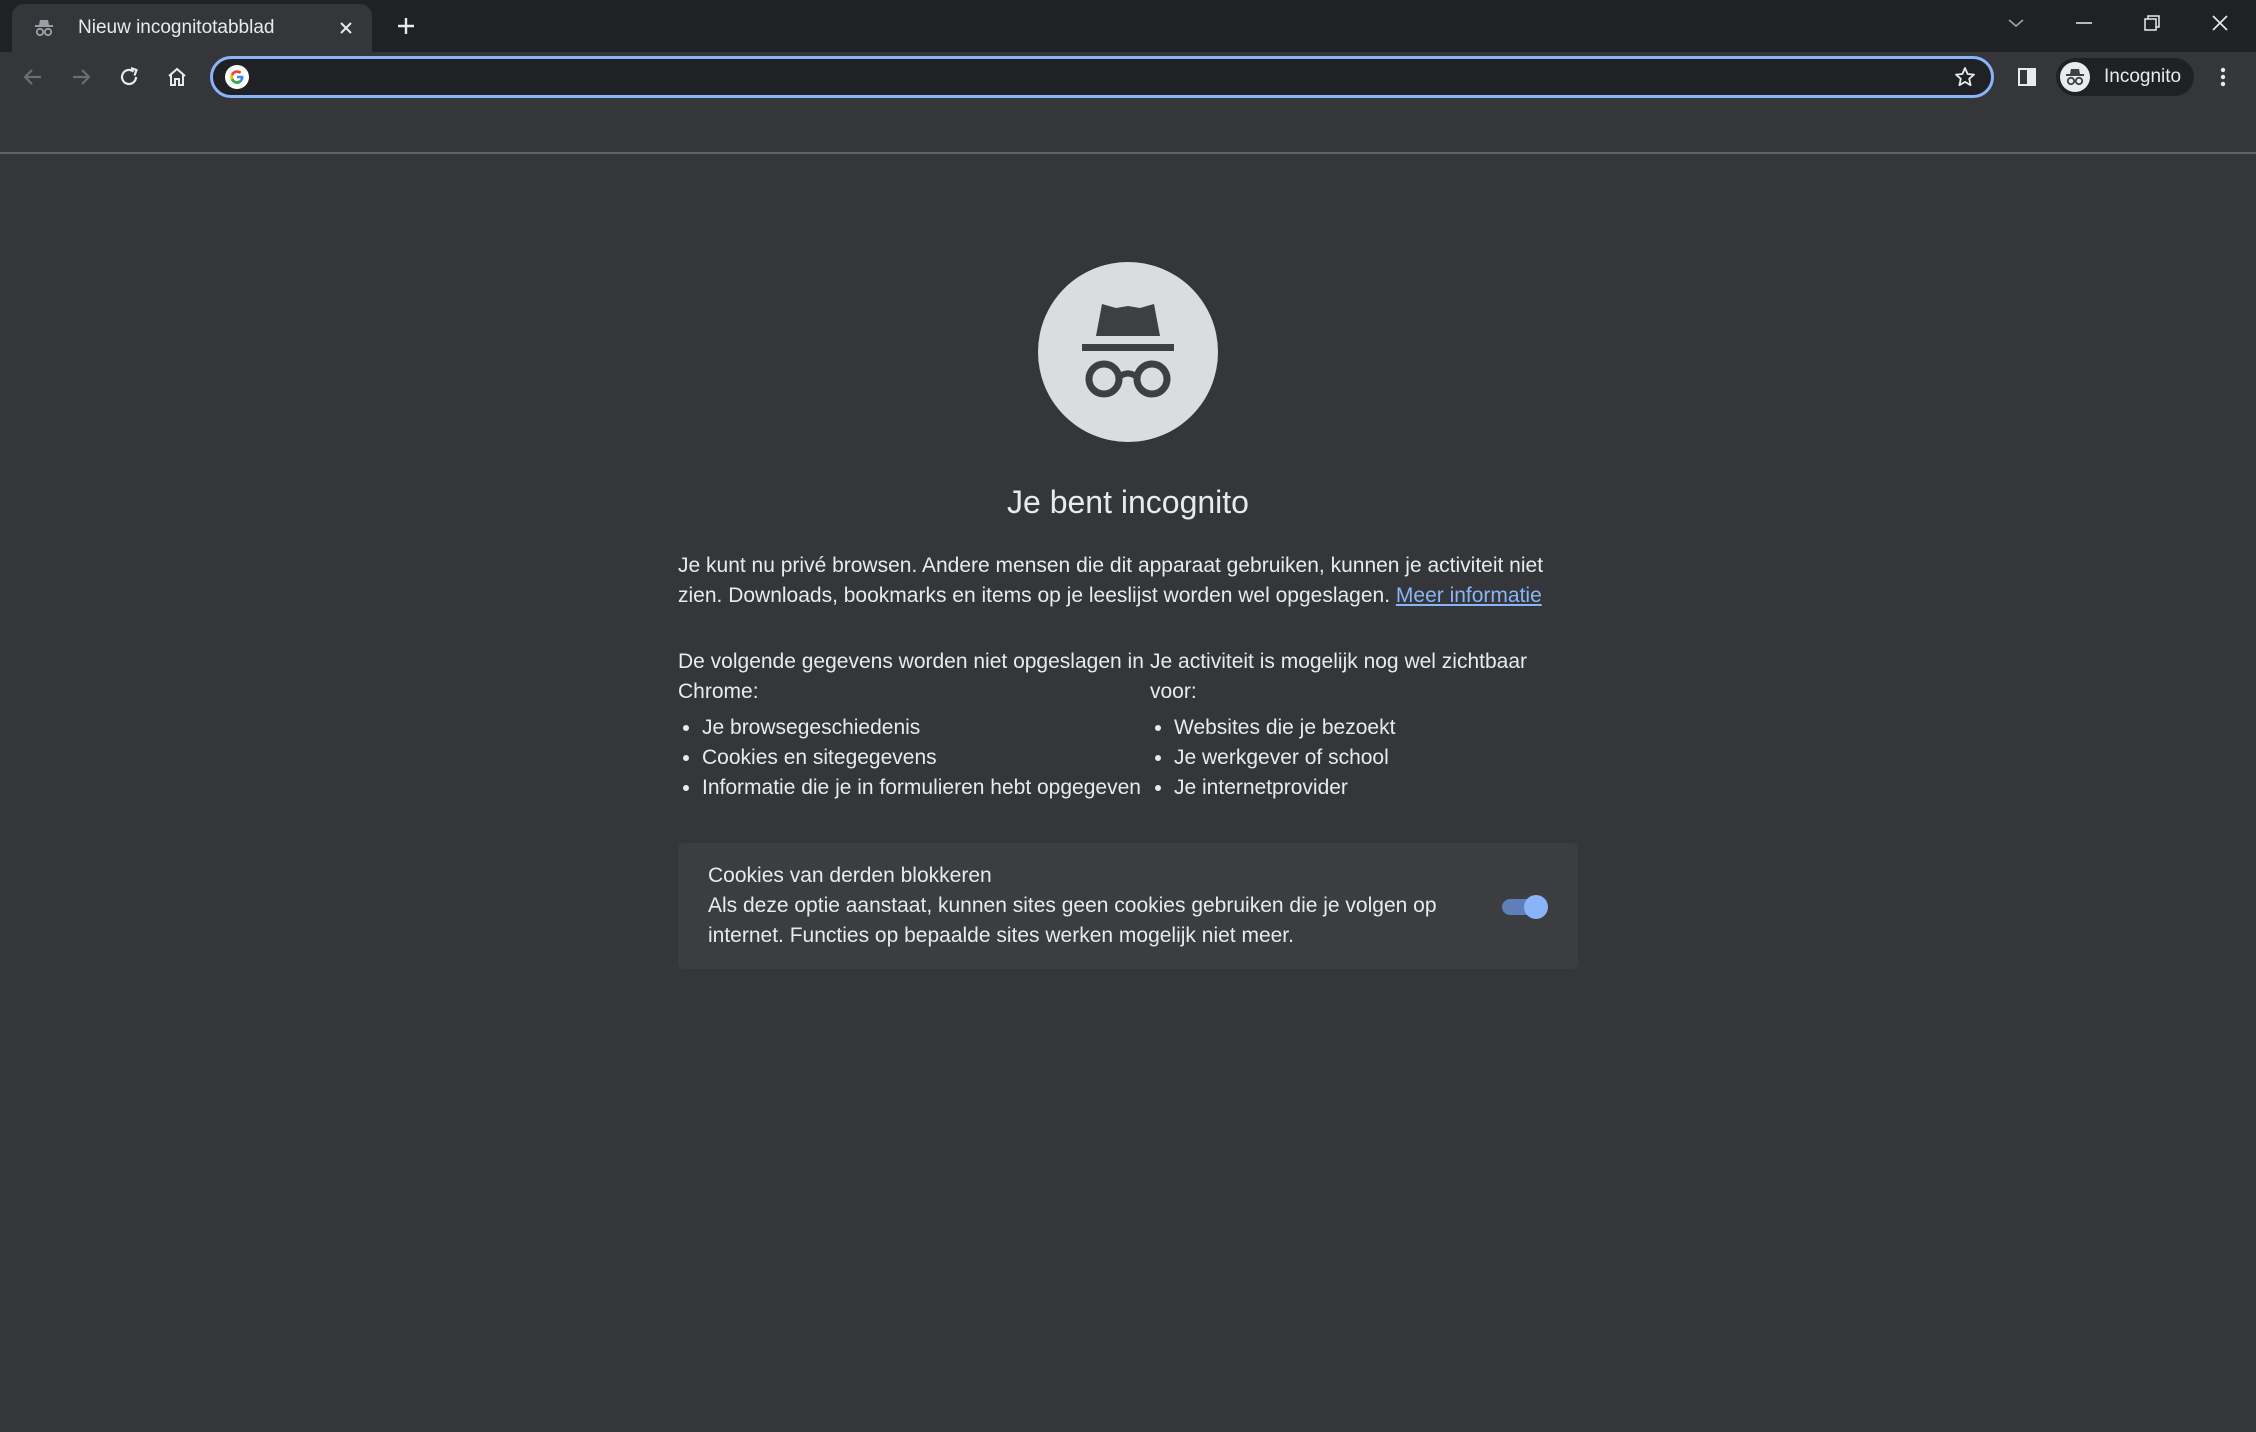  Describe the element at coordinates (1257, 661) in the screenshot. I see `still-visible-title-part: Je activiteit is mogelijk` at that location.